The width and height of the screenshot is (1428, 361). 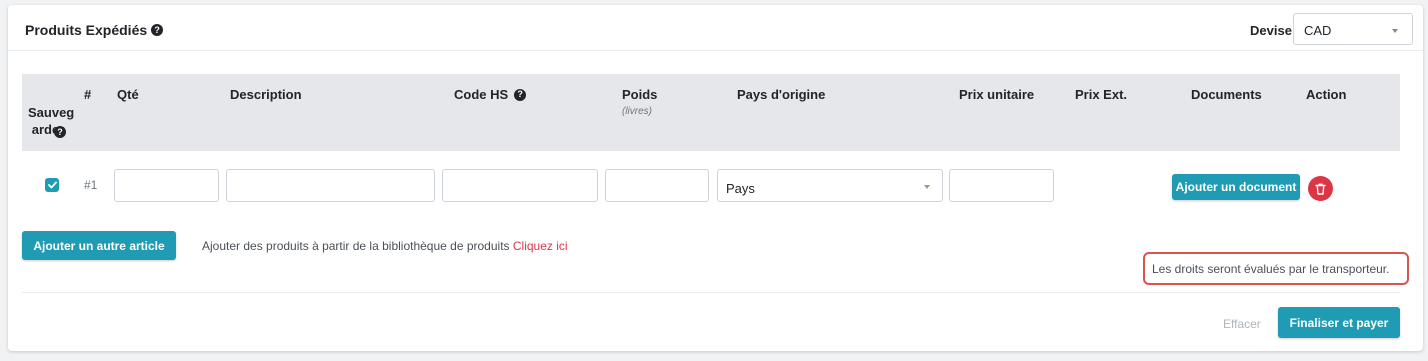 I want to click on hs-code-input, so click(x=520, y=185).